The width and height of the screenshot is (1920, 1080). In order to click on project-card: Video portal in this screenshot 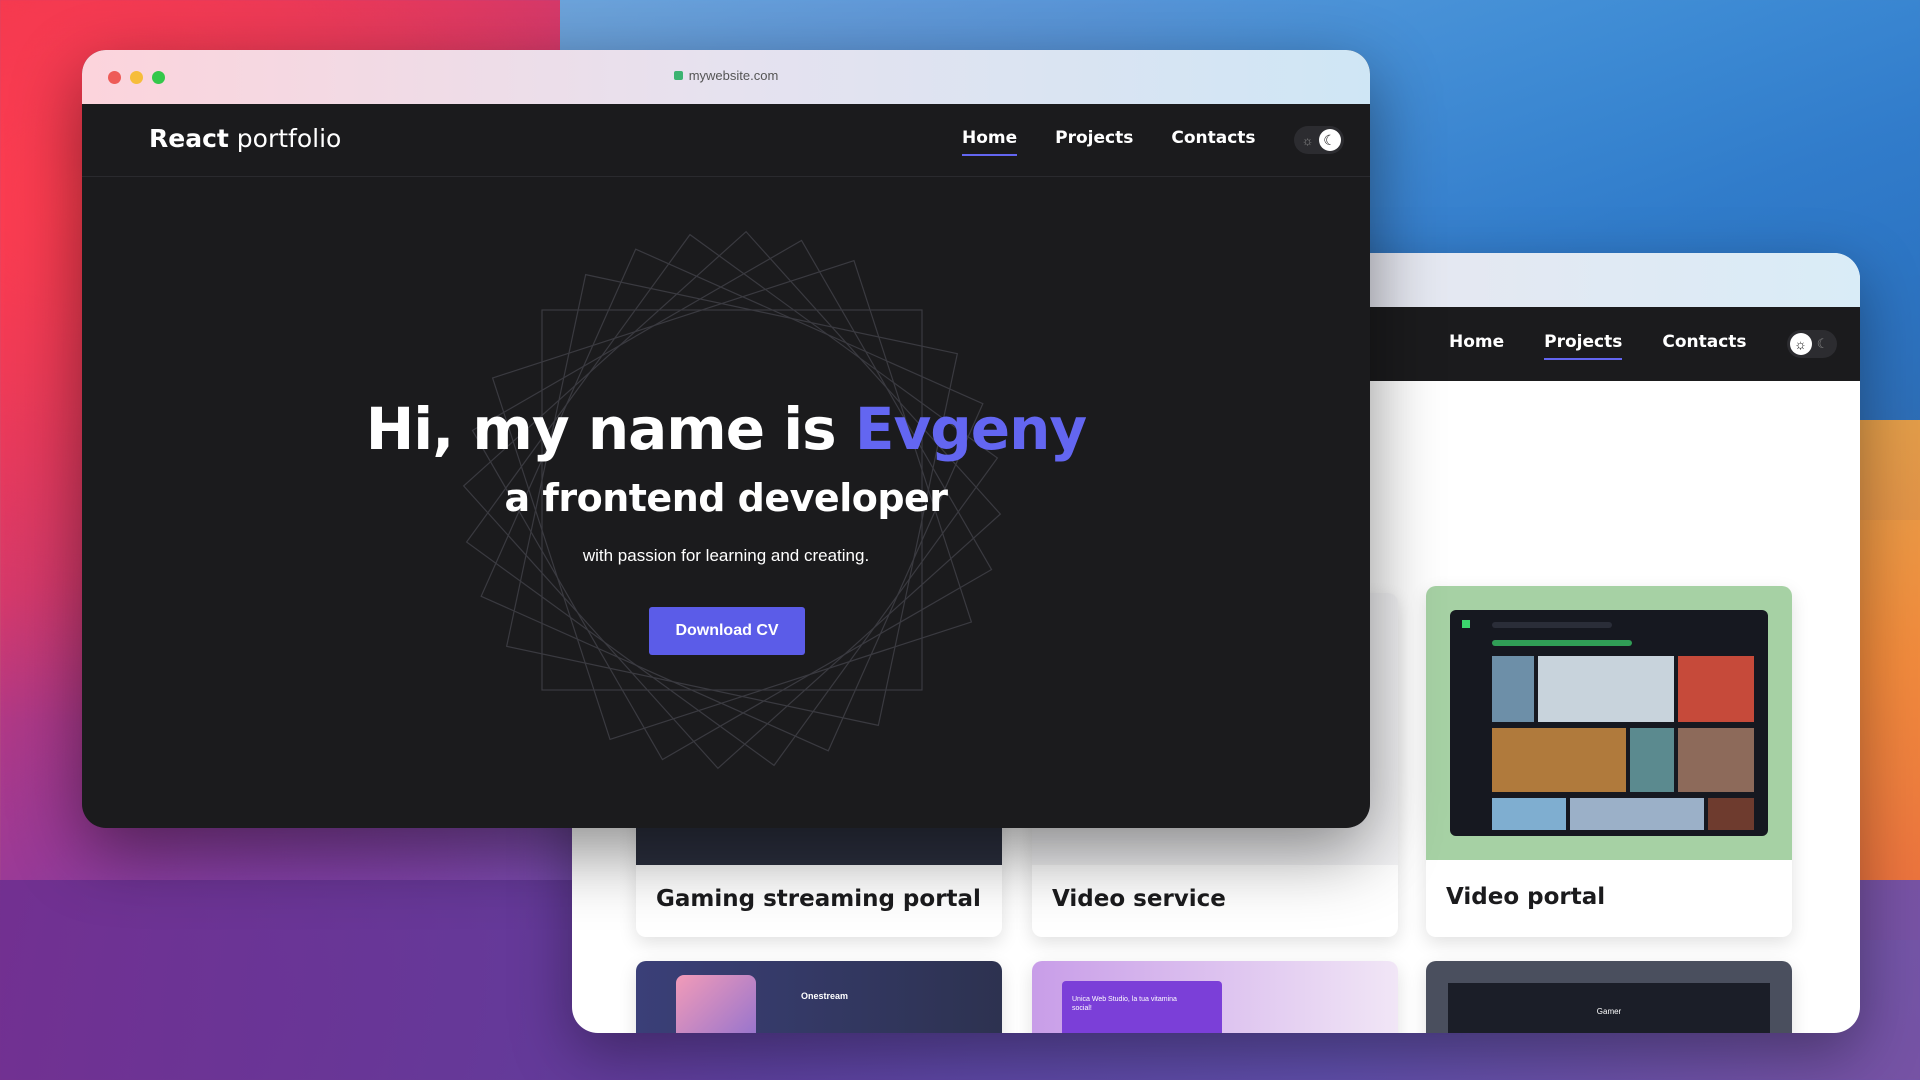, I will do `click(1609, 761)`.